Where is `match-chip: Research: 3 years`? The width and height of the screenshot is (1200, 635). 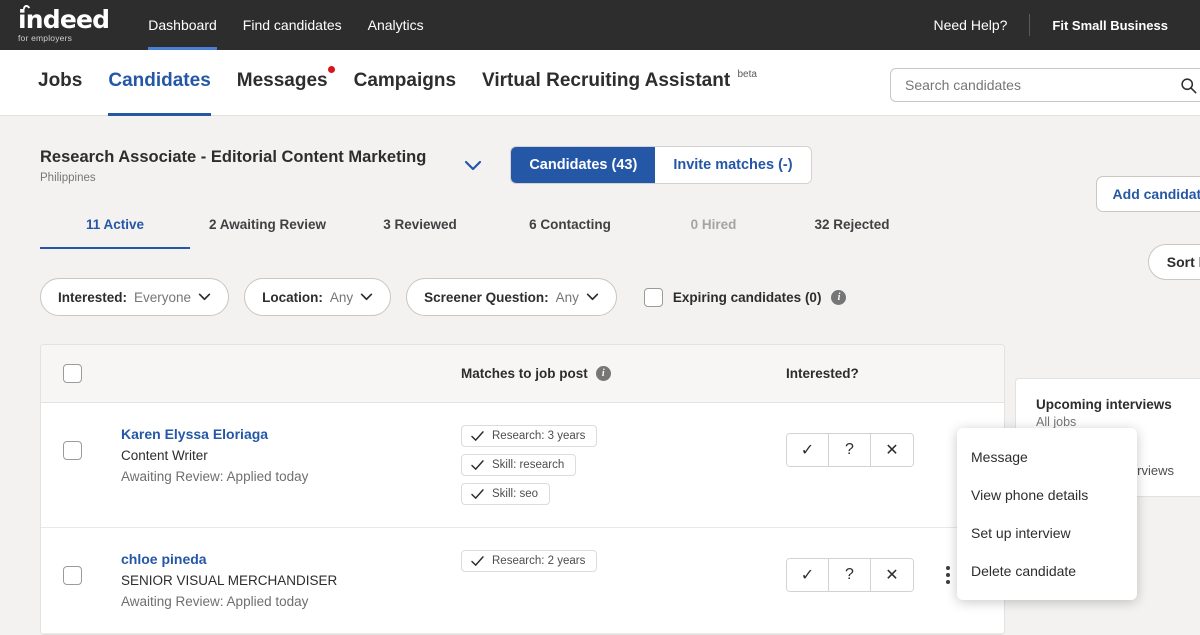 match-chip: Research: 3 years is located at coordinates (529, 436).